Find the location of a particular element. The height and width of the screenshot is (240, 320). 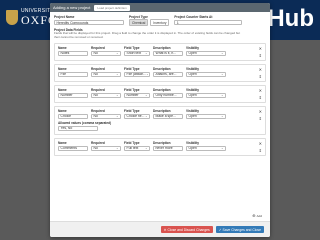

field-type-select: Short text ⌄ is located at coordinates (137, 53).